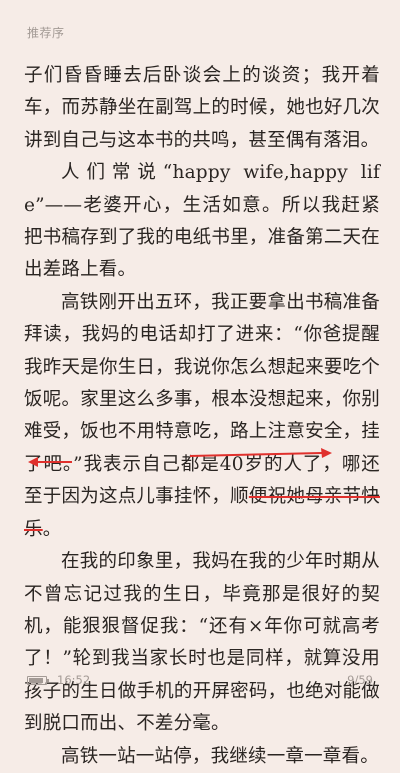 The image size is (400, 773). Describe the element at coordinates (52, 529) in the screenshot. I see `paragraph-3-end: 。` at that location.